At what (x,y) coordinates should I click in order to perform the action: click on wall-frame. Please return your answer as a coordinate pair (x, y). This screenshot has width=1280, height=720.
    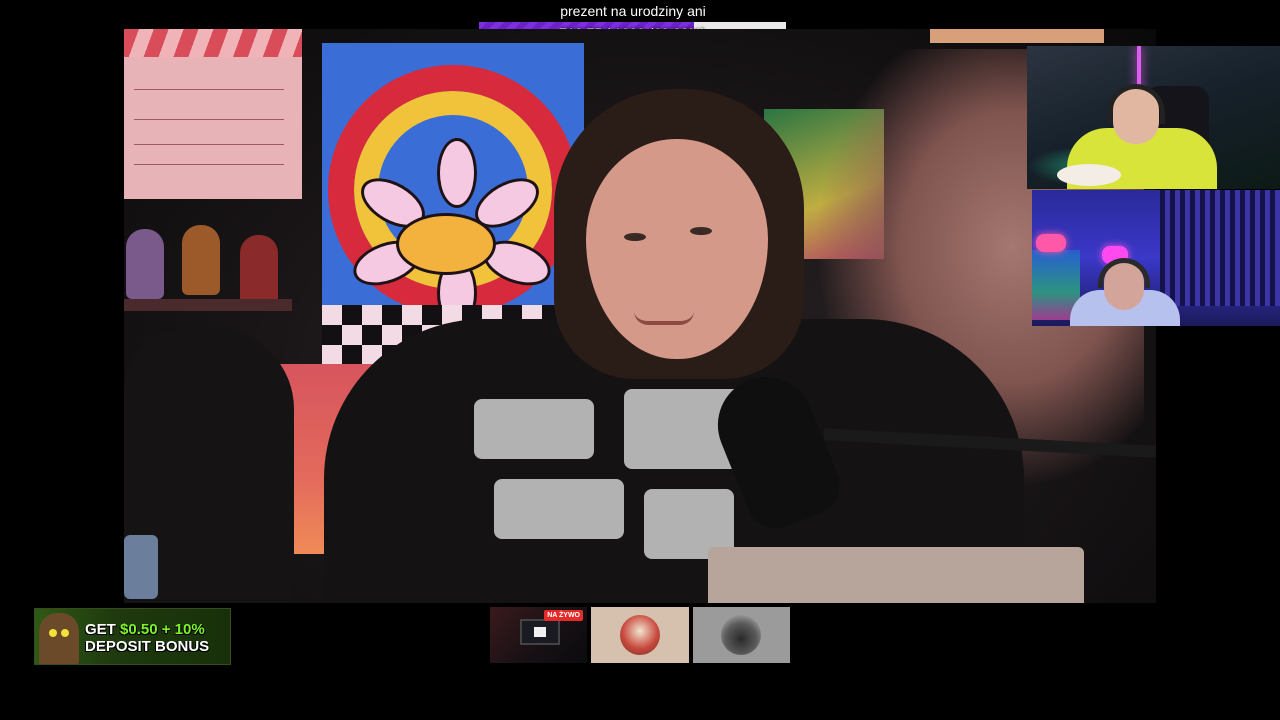
    Looking at the image, I should click on (1017, 36).